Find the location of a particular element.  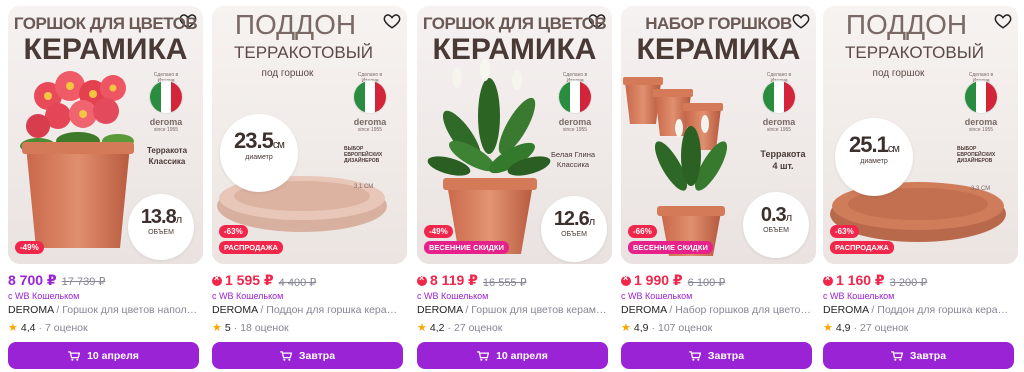

price-row: 1 160 ₽ 3 200 ₽ is located at coordinates (875, 280).